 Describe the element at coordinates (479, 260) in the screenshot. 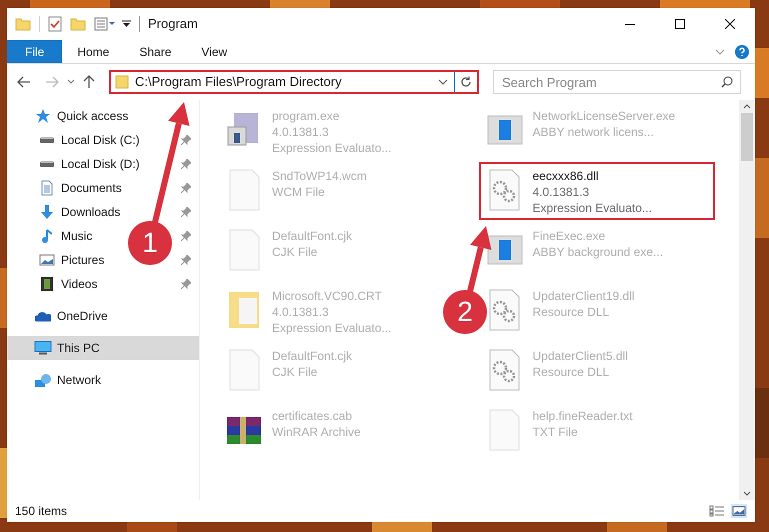

I see `arrow` at that location.